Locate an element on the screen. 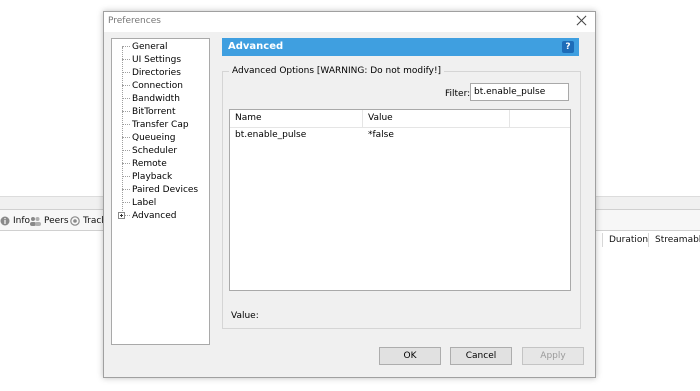 The width and height of the screenshot is (700, 391). nav-item-bandwidth: Bandwidth is located at coordinates (151, 99).